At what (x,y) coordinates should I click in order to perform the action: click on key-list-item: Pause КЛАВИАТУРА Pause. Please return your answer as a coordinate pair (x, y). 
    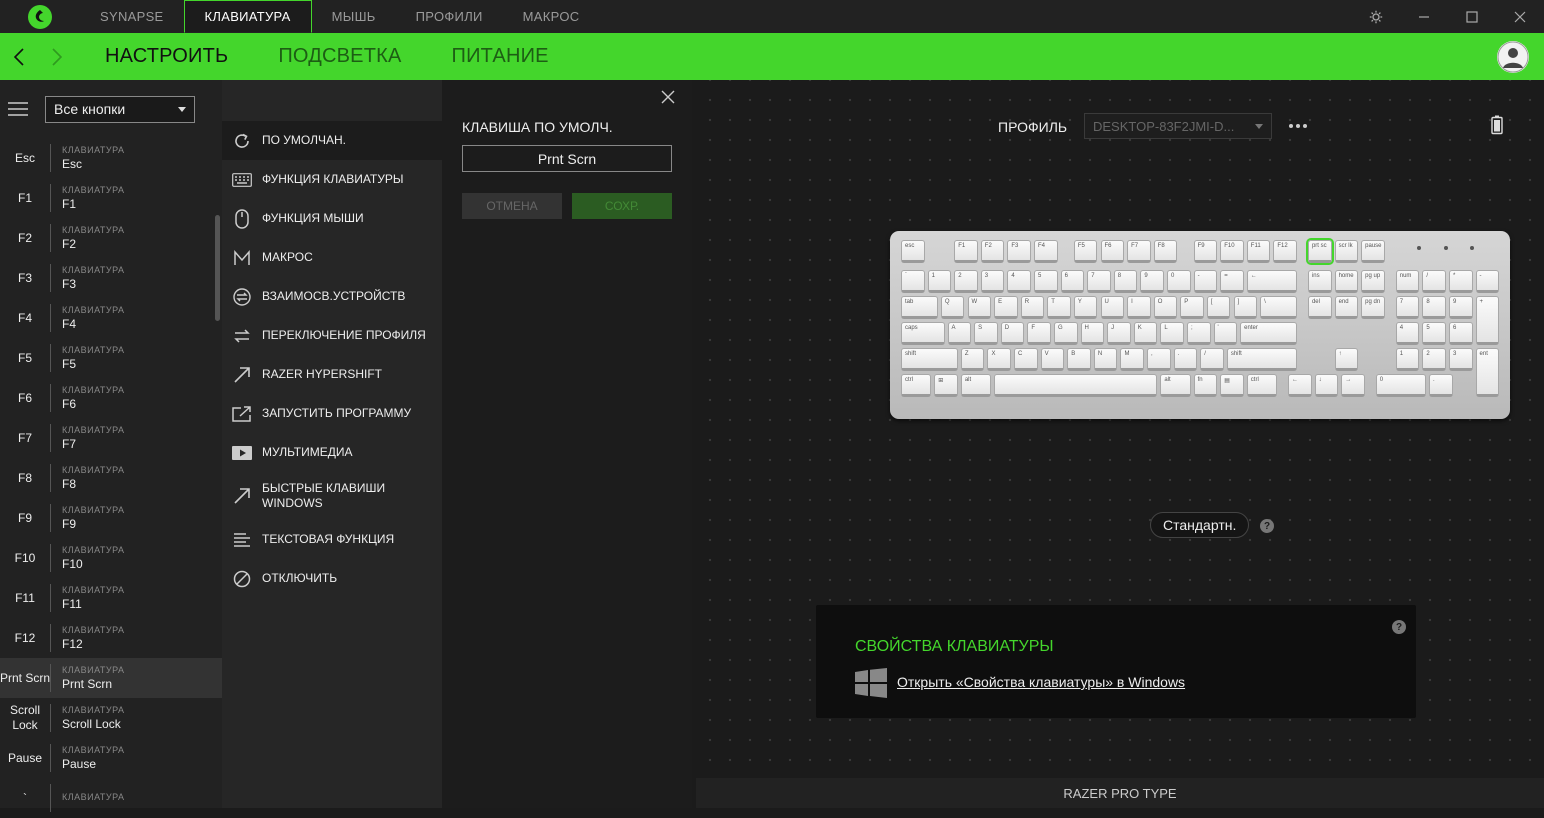
    Looking at the image, I should click on (111, 758).